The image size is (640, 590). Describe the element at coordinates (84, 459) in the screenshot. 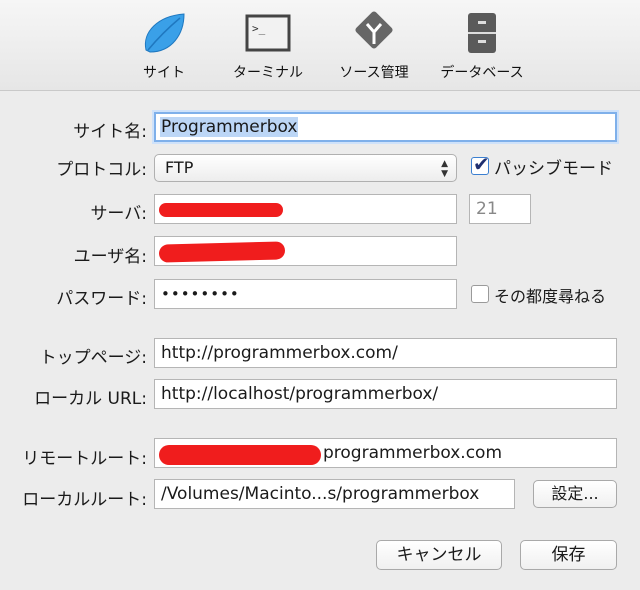

I see `remote-root-label: リモートルート:` at that location.